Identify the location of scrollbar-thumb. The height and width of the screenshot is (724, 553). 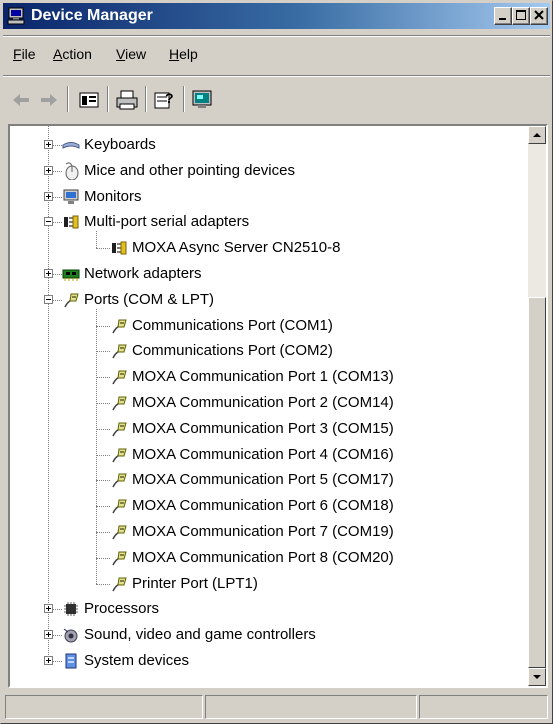
(537, 482).